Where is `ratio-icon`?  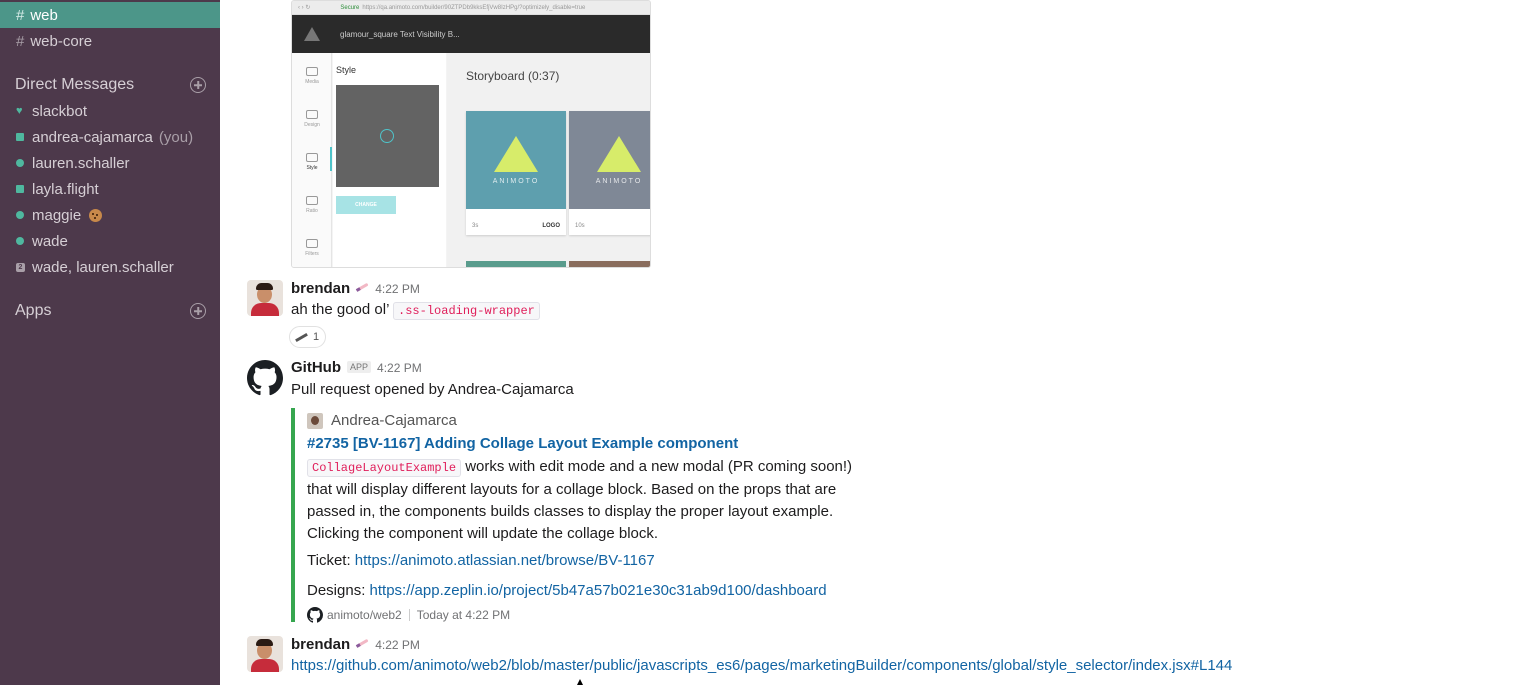 ratio-icon is located at coordinates (312, 200).